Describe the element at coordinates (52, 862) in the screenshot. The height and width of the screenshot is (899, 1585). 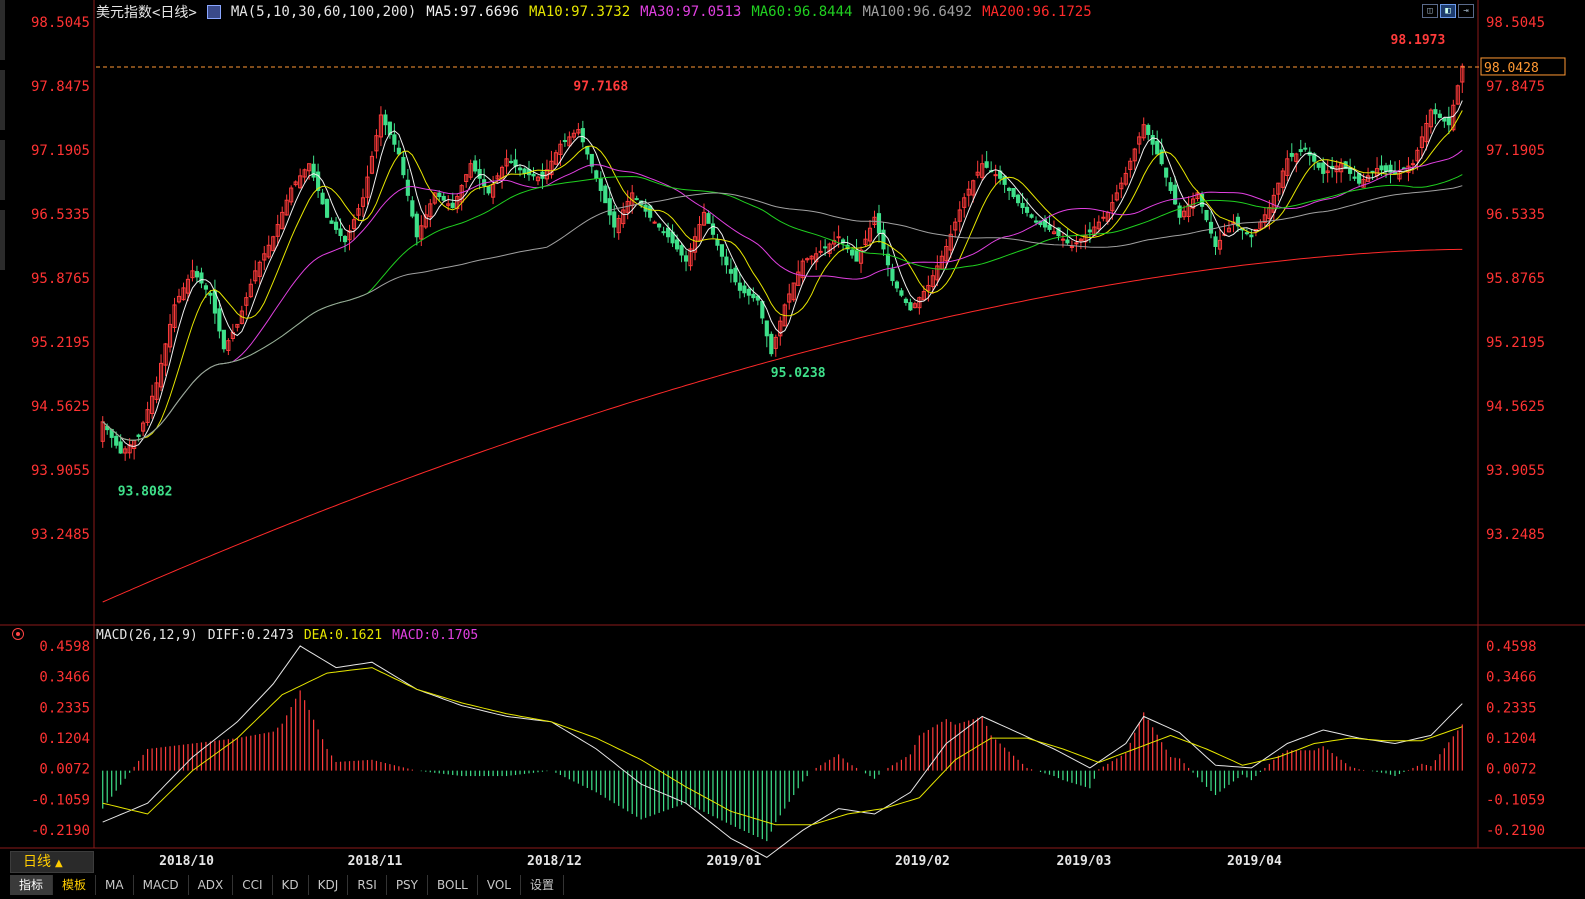
I see `period-selector-button: 日线 ▲` at that location.